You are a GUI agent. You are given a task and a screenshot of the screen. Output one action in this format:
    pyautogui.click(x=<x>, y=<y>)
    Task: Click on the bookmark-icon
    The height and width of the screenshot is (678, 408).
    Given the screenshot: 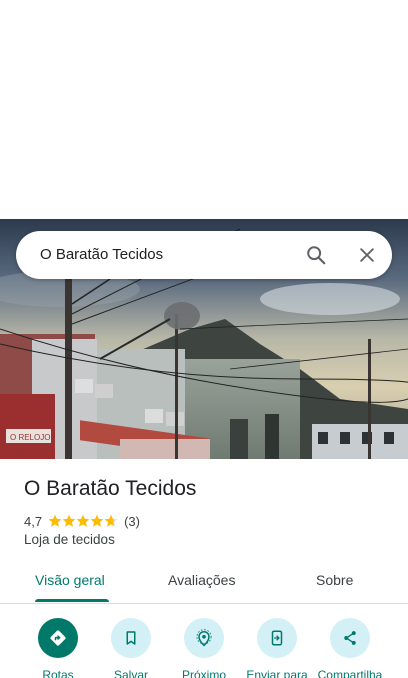 What is the action you would take?
    pyautogui.click(x=131, y=638)
    